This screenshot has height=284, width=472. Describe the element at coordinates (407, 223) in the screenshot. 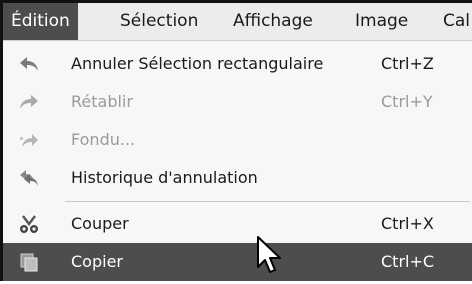

I see `menu-item-shortcut: Ctrl+X` at that location.